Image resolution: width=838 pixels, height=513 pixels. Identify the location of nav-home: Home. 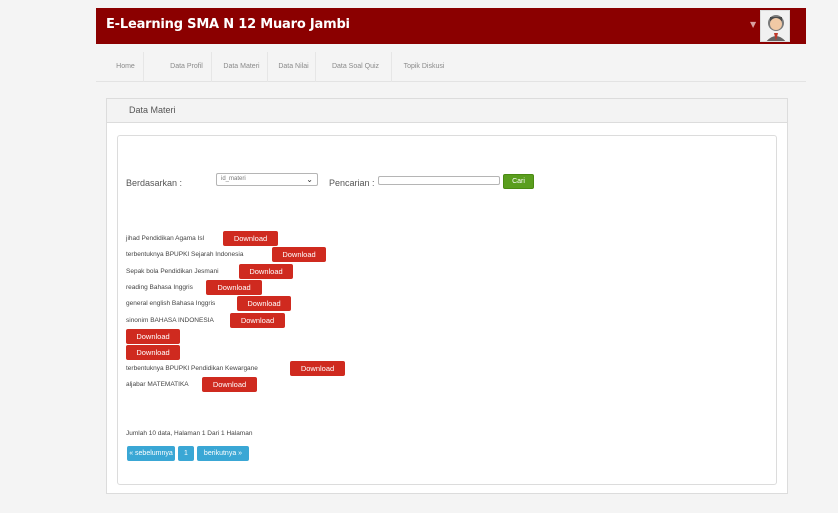
(126, 67).